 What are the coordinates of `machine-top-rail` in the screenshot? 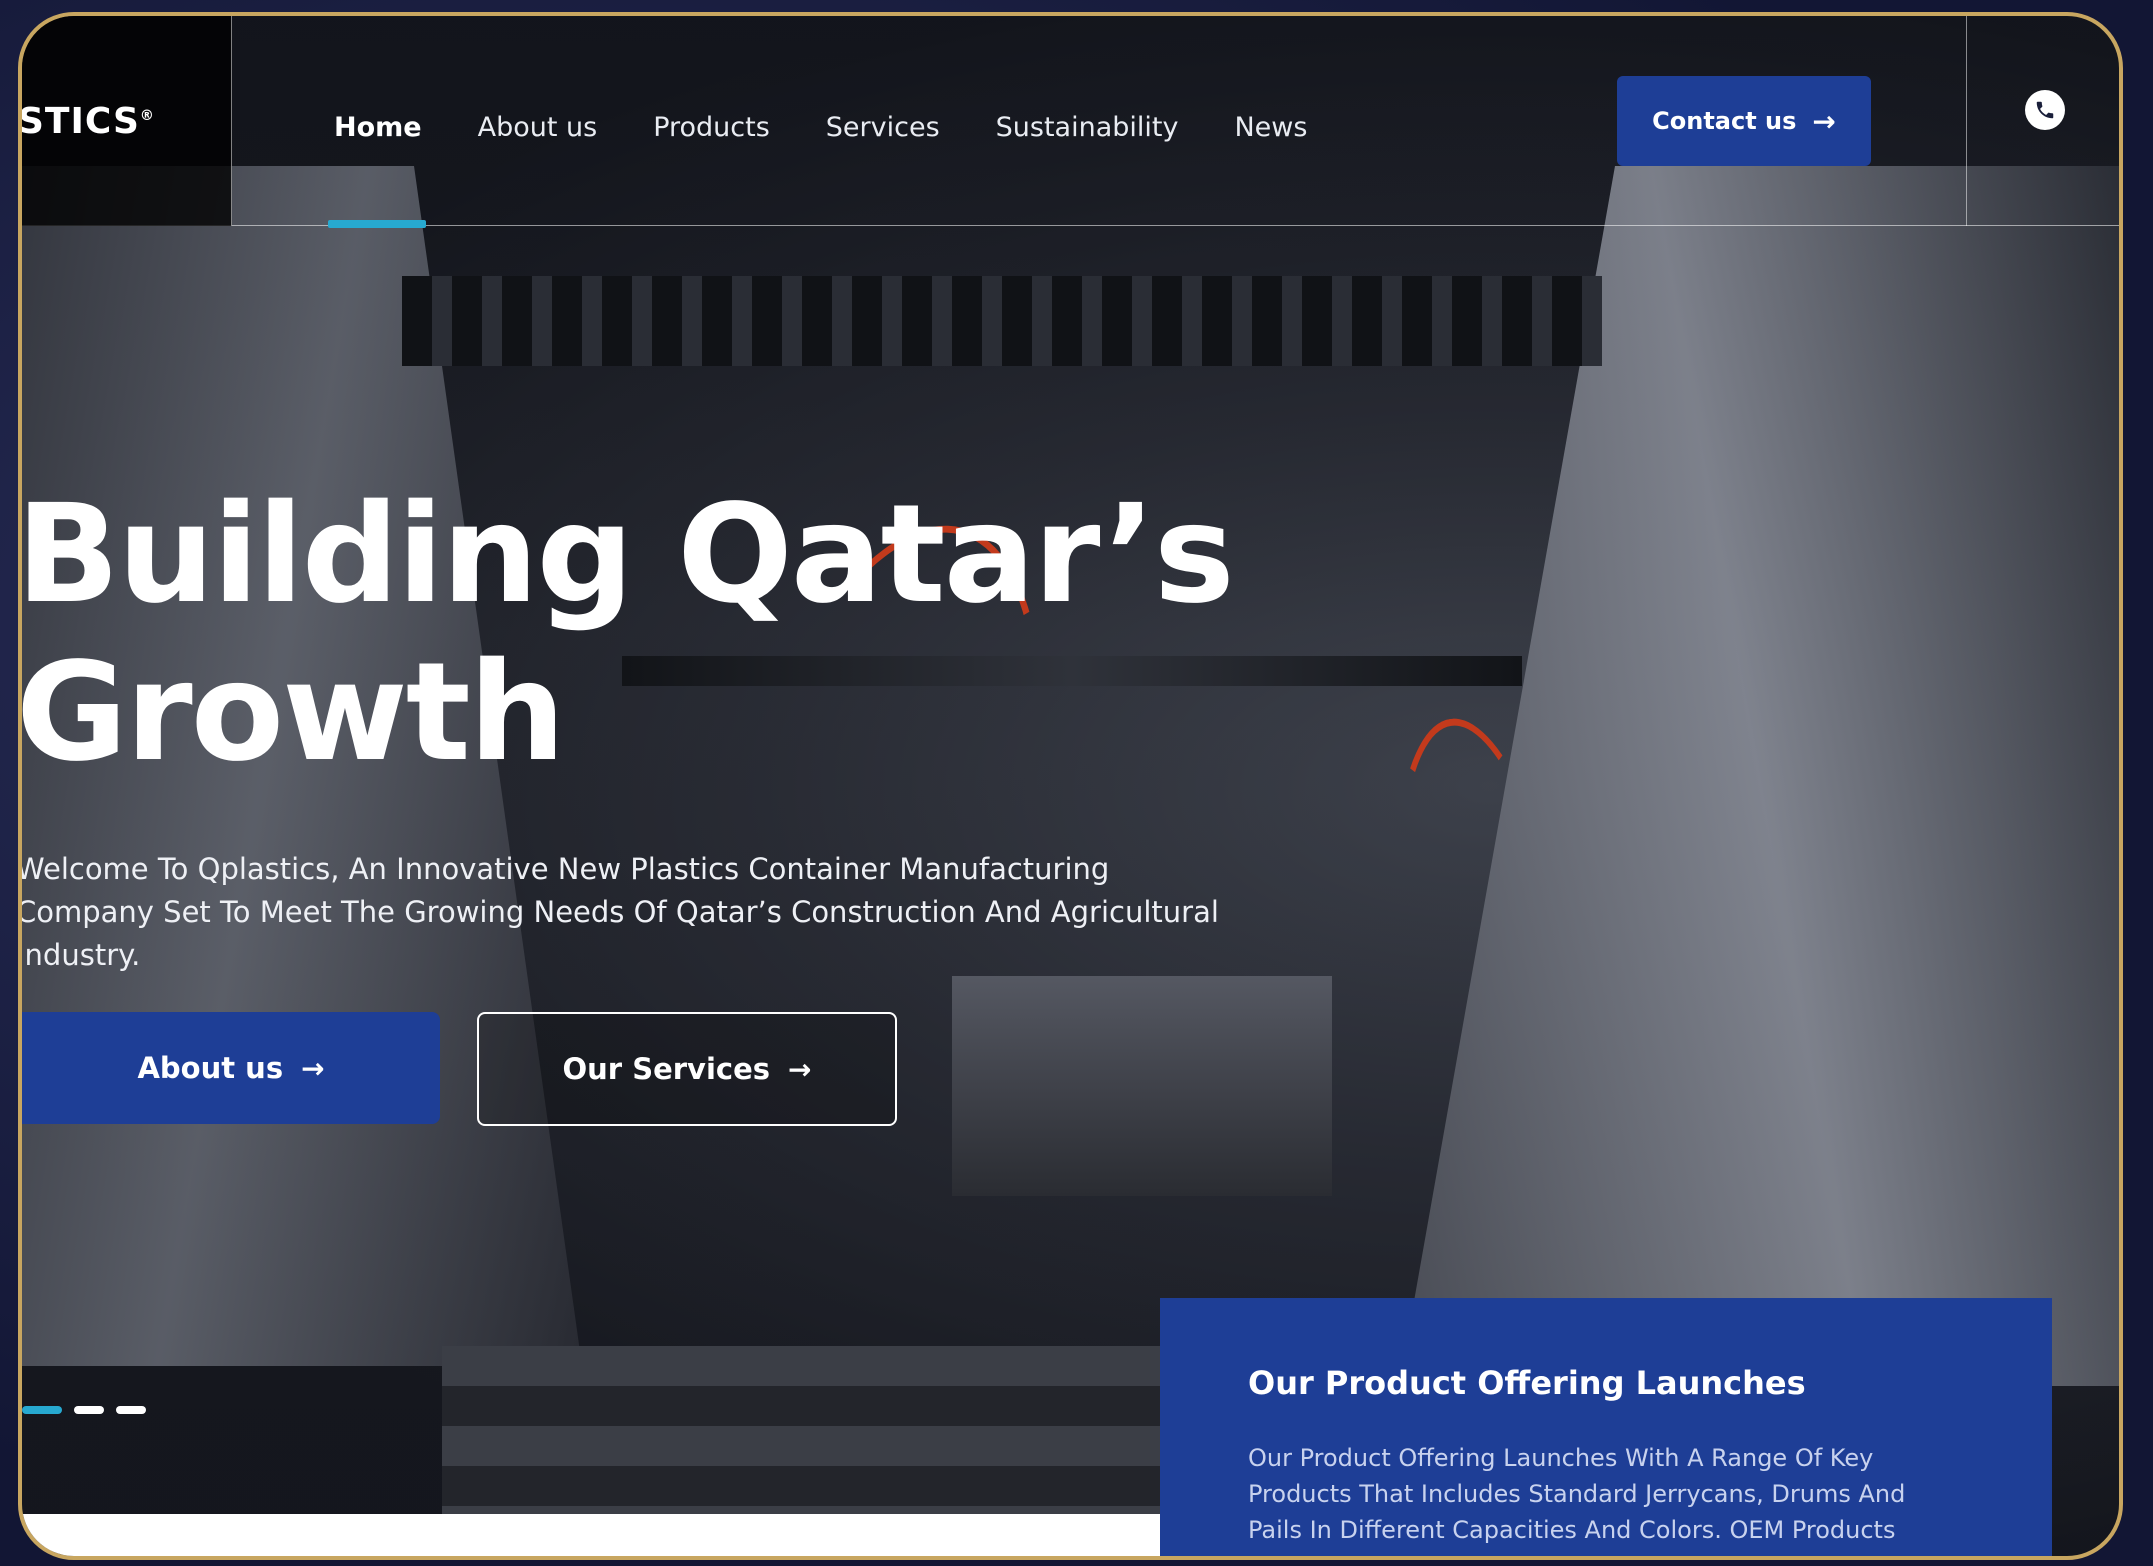 It's located at (1002, 321).